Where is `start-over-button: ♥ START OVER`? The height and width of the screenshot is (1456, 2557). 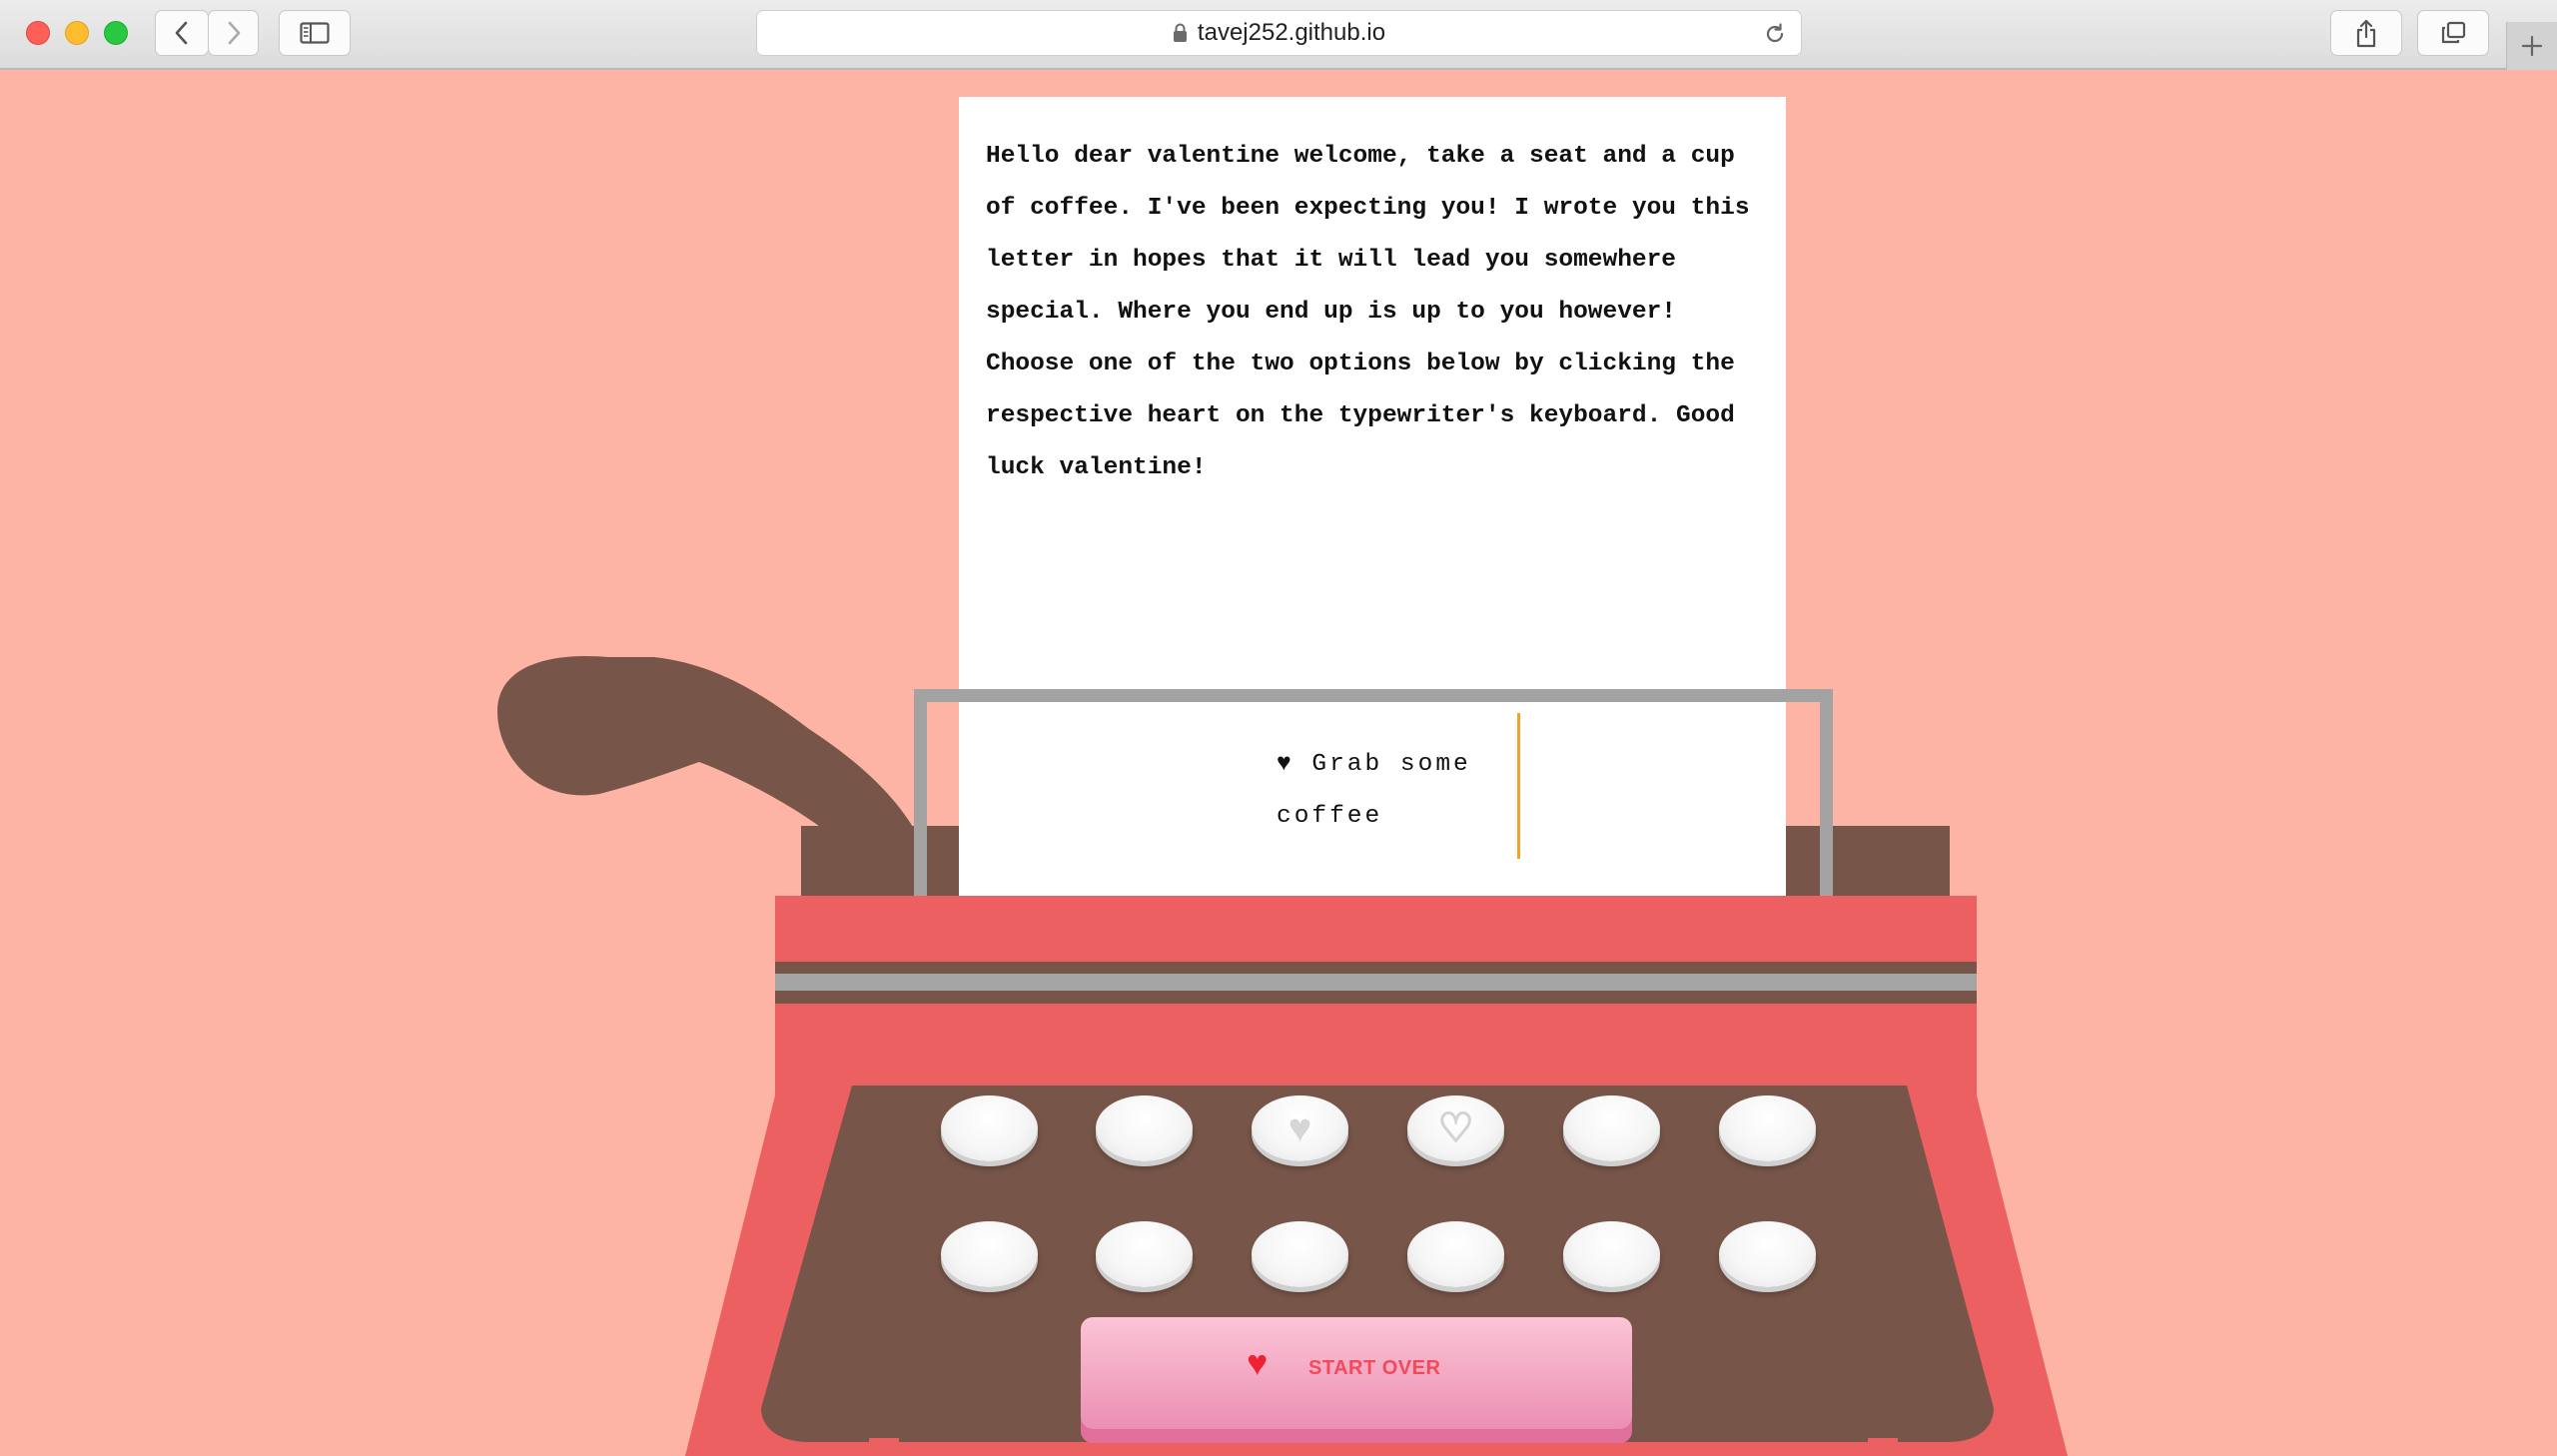
start-over-button: ♥ START OVER is located at coordinates (1356, 1373).